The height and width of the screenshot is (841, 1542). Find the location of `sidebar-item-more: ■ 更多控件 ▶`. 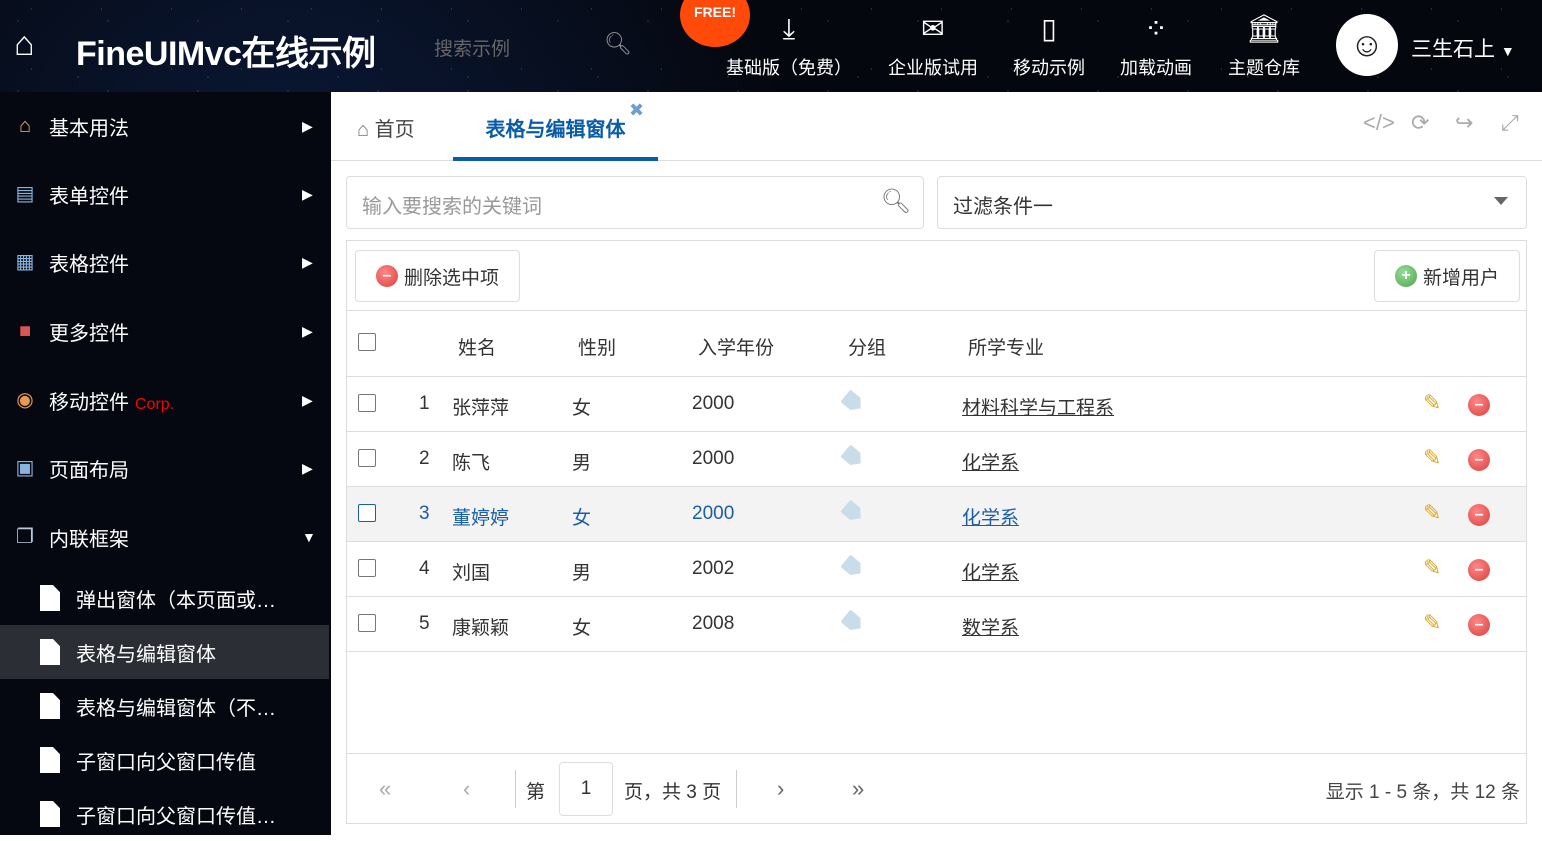

sidebar-item-more: ■ 更多控件 ▶ is located at coordinates (165, 331).